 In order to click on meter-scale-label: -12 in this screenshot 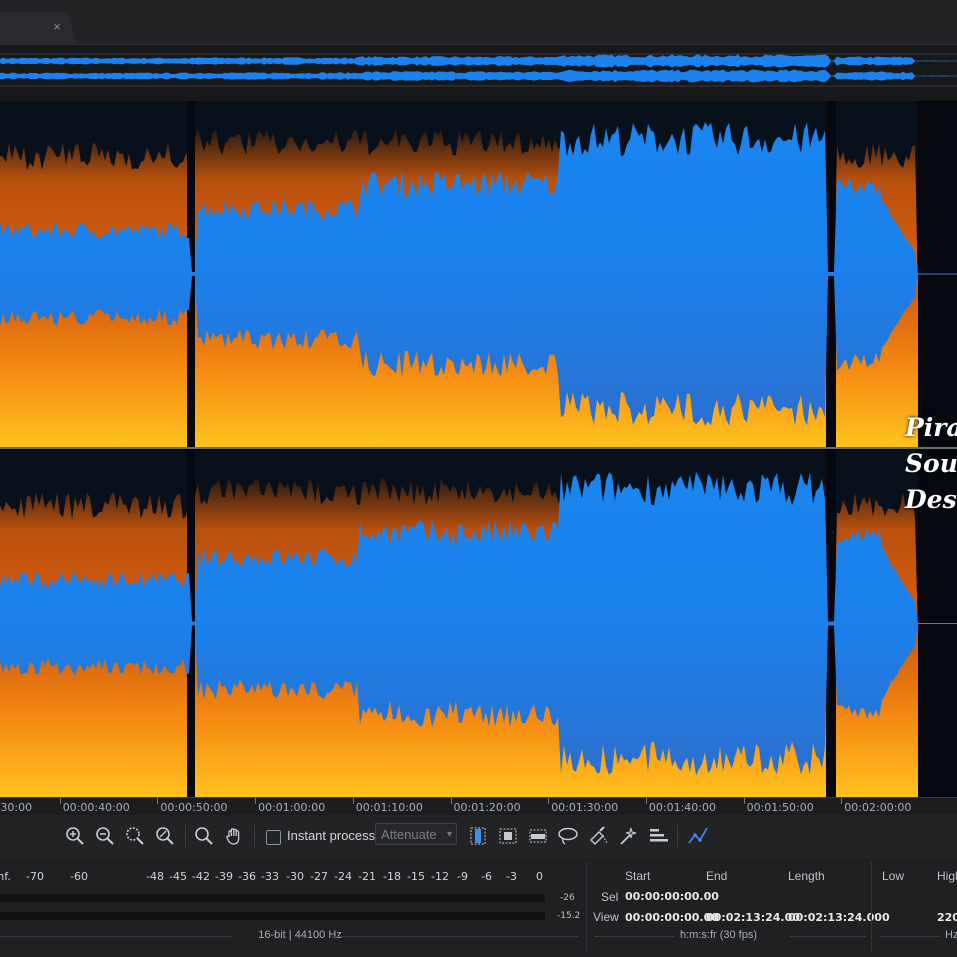, I will do `click(440, 876)`.